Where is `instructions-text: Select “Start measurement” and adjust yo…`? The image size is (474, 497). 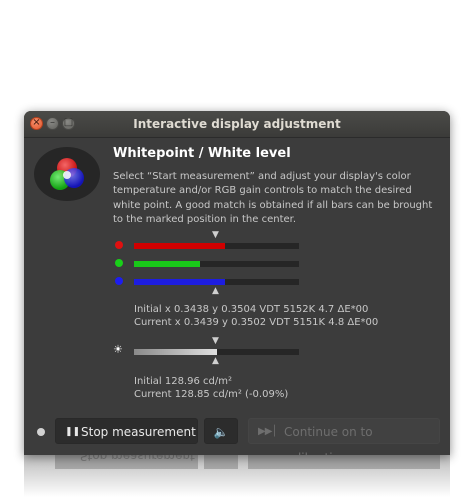 instructions-text: Select “Start measurement” and adjust yo… is located at coordinates (273, 198).